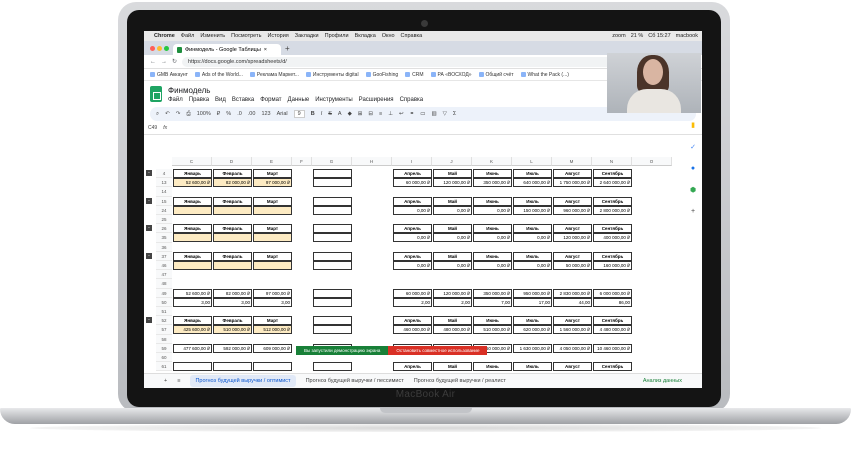 The image size is (851, 453). I want to click on cell: Июль, so click(532, 321).